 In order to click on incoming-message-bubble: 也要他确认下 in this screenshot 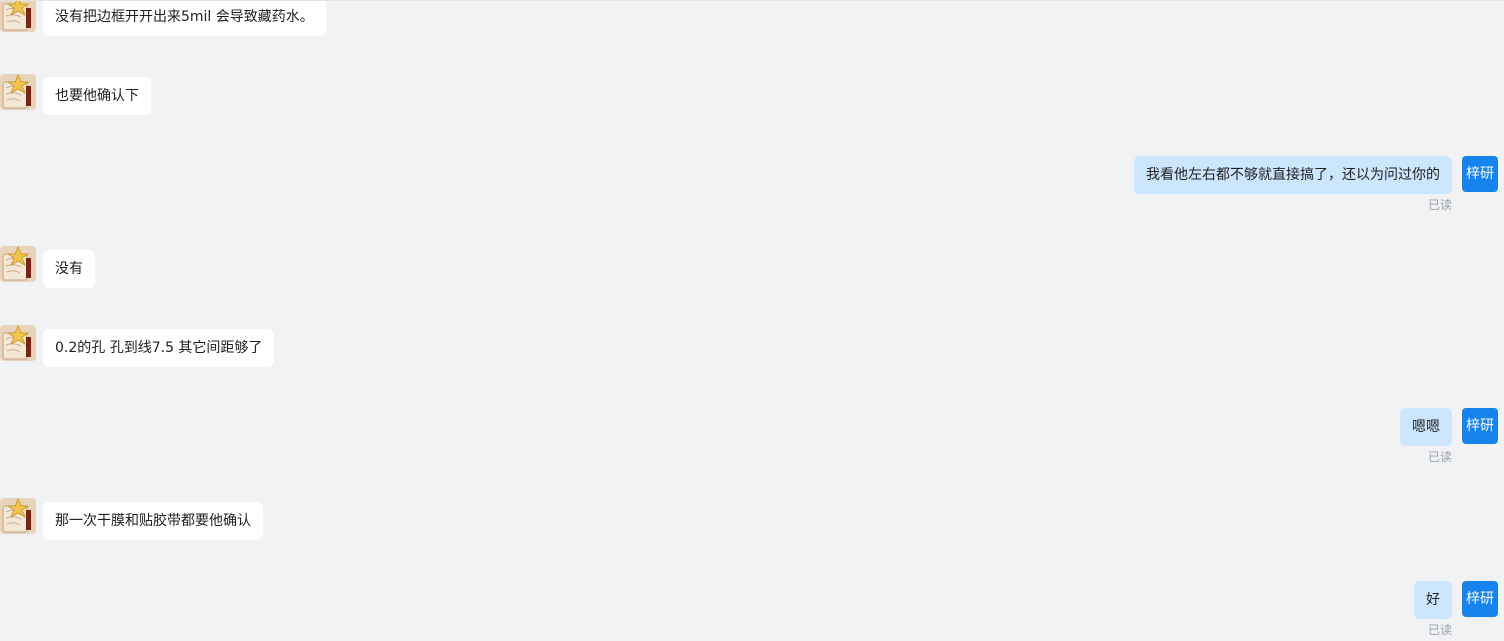, I will do `click(97, 96)`.